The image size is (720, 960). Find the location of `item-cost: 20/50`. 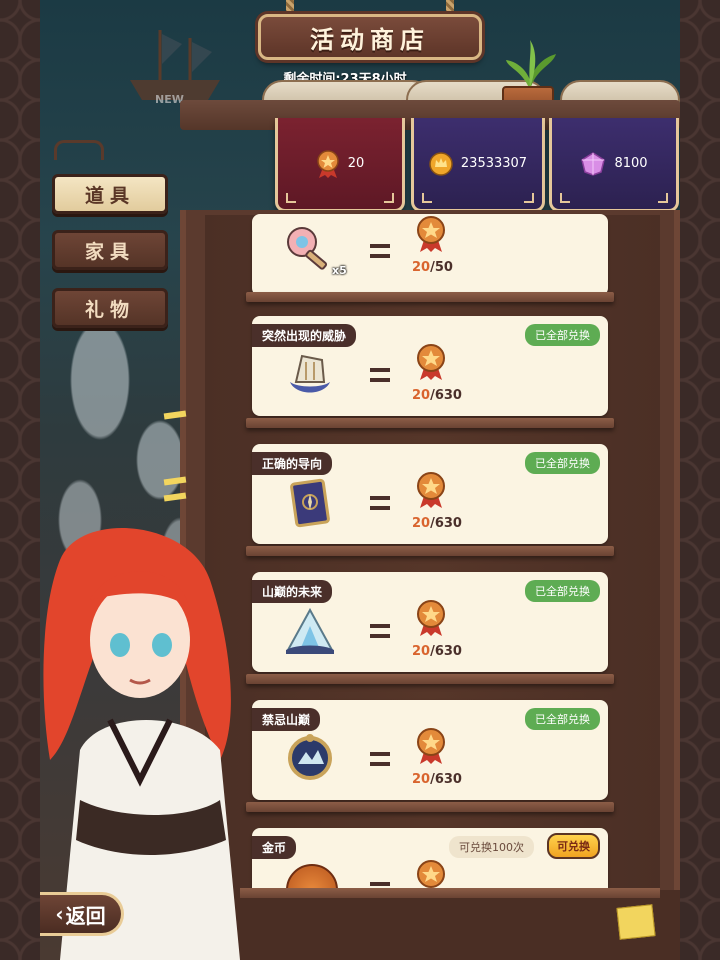

item-cost: 20/50 is located at coordinates (432, 267).